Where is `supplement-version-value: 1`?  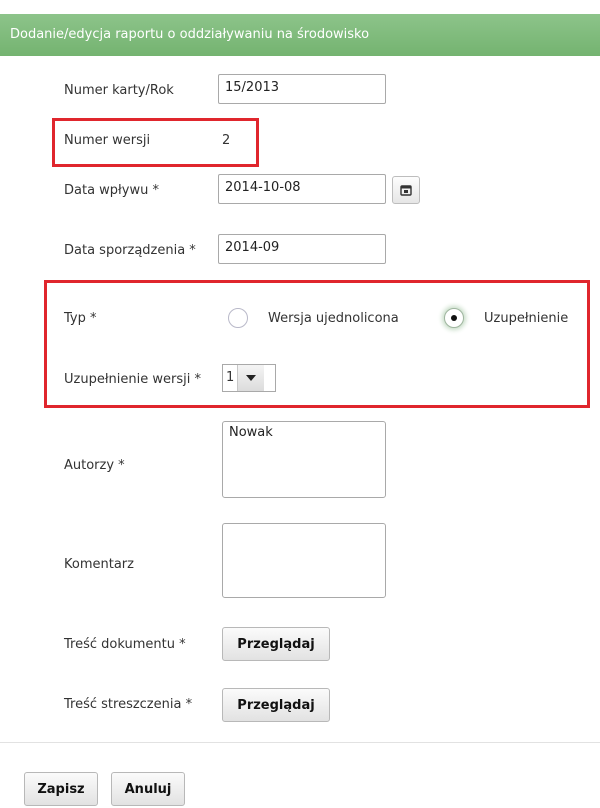
supplement-version-value: 1 is located at coordinates (230, 377).